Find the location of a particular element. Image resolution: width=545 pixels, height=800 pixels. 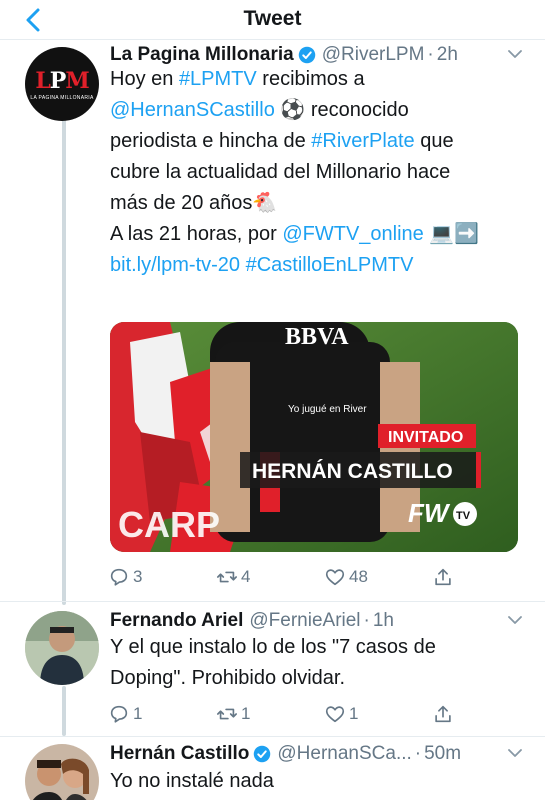

tweet-text-line: Doping". Prohibido olvidar. is located at coordinates (228, 678).